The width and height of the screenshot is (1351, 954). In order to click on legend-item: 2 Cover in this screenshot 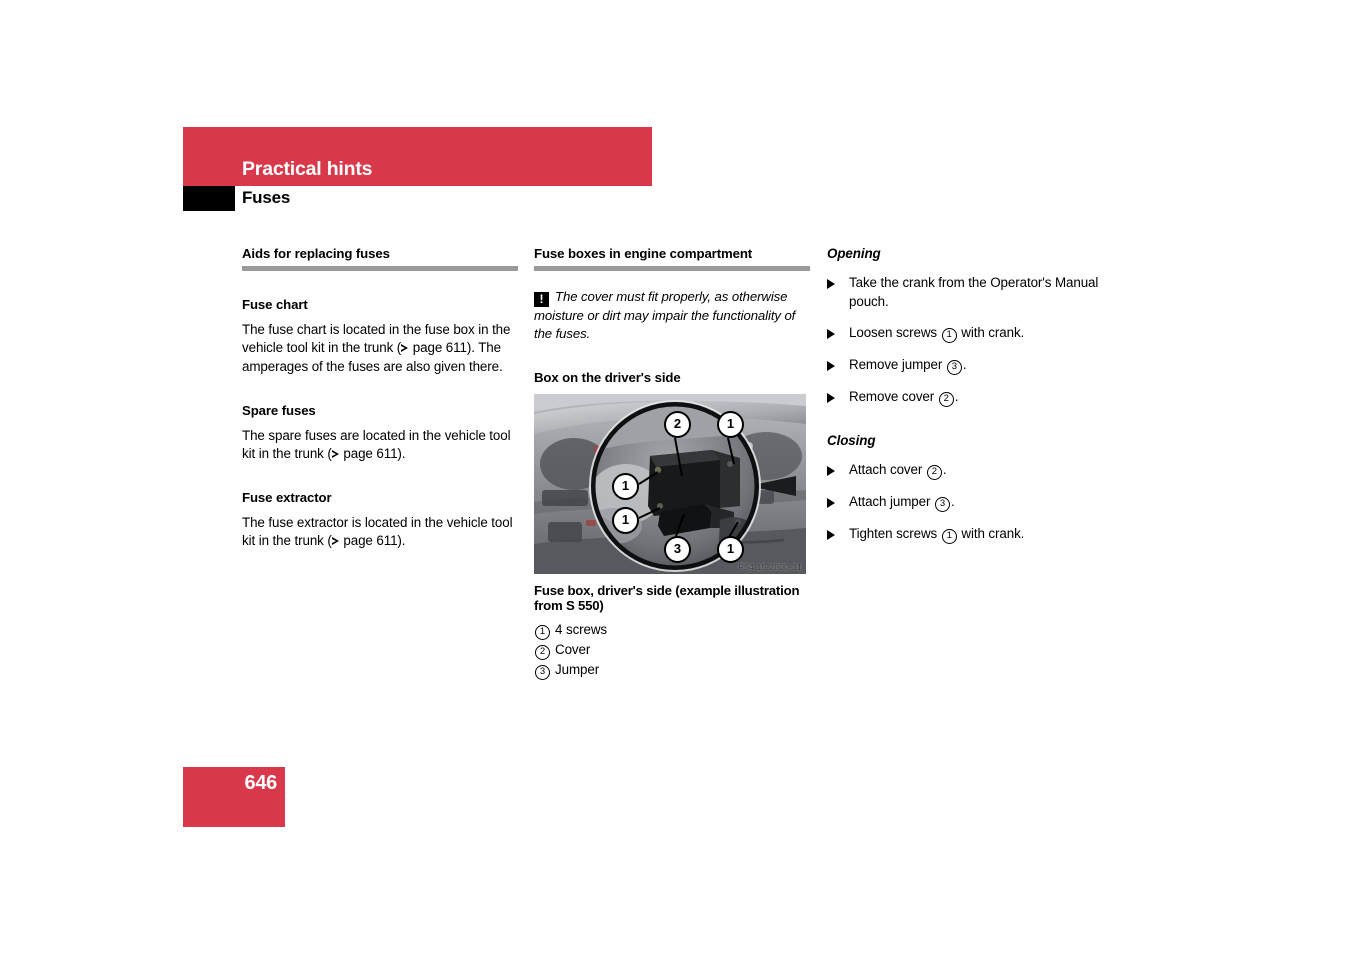, I will do `click(672, 650)`.